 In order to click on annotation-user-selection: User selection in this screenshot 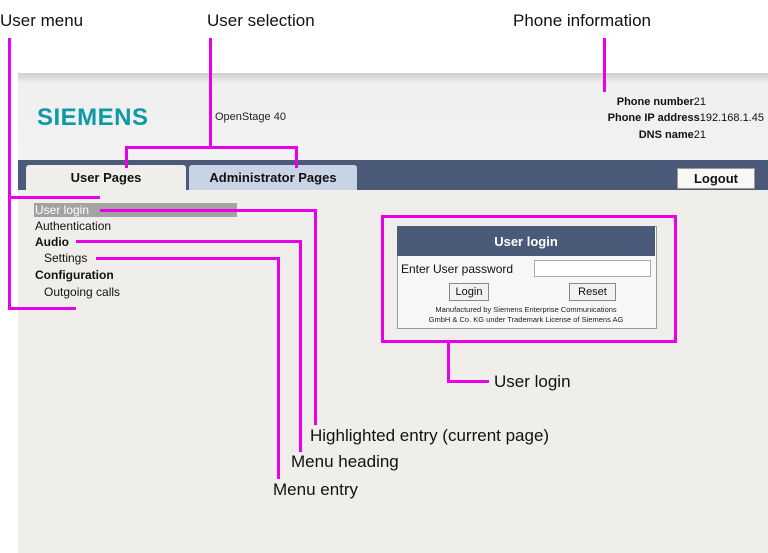, I will do `click(261, 20)`.